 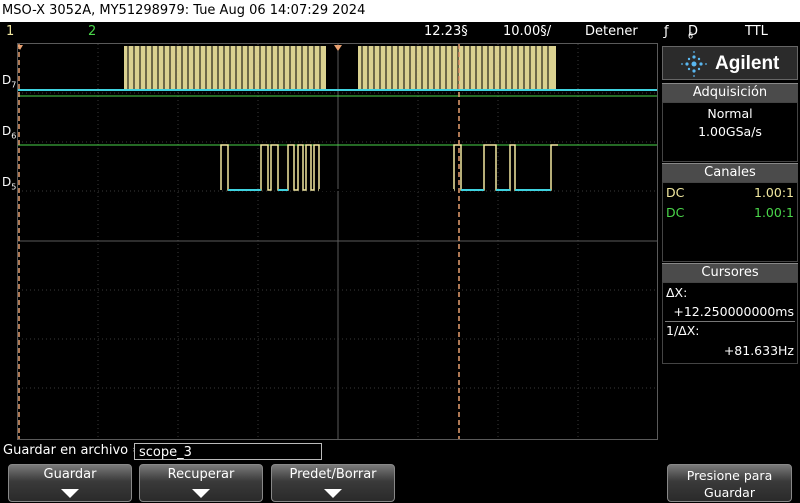 What do you see at coordinates (677, 292) in the screenshot?
I see `delta-x-label: ΔX:` at bounding box center [677, 292].